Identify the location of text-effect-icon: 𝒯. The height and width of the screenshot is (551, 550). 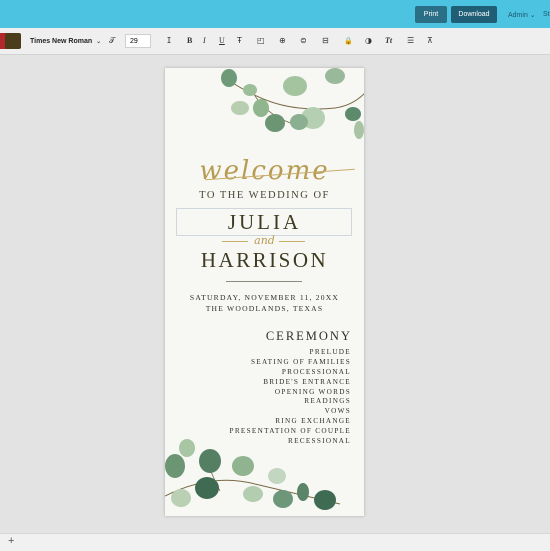
(112, 41).